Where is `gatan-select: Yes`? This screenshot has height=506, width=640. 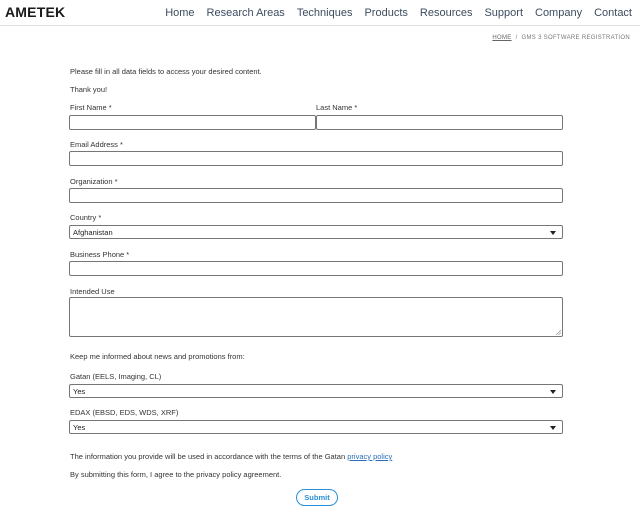 gatan-select: Yes is located at coordinates (316, 391).